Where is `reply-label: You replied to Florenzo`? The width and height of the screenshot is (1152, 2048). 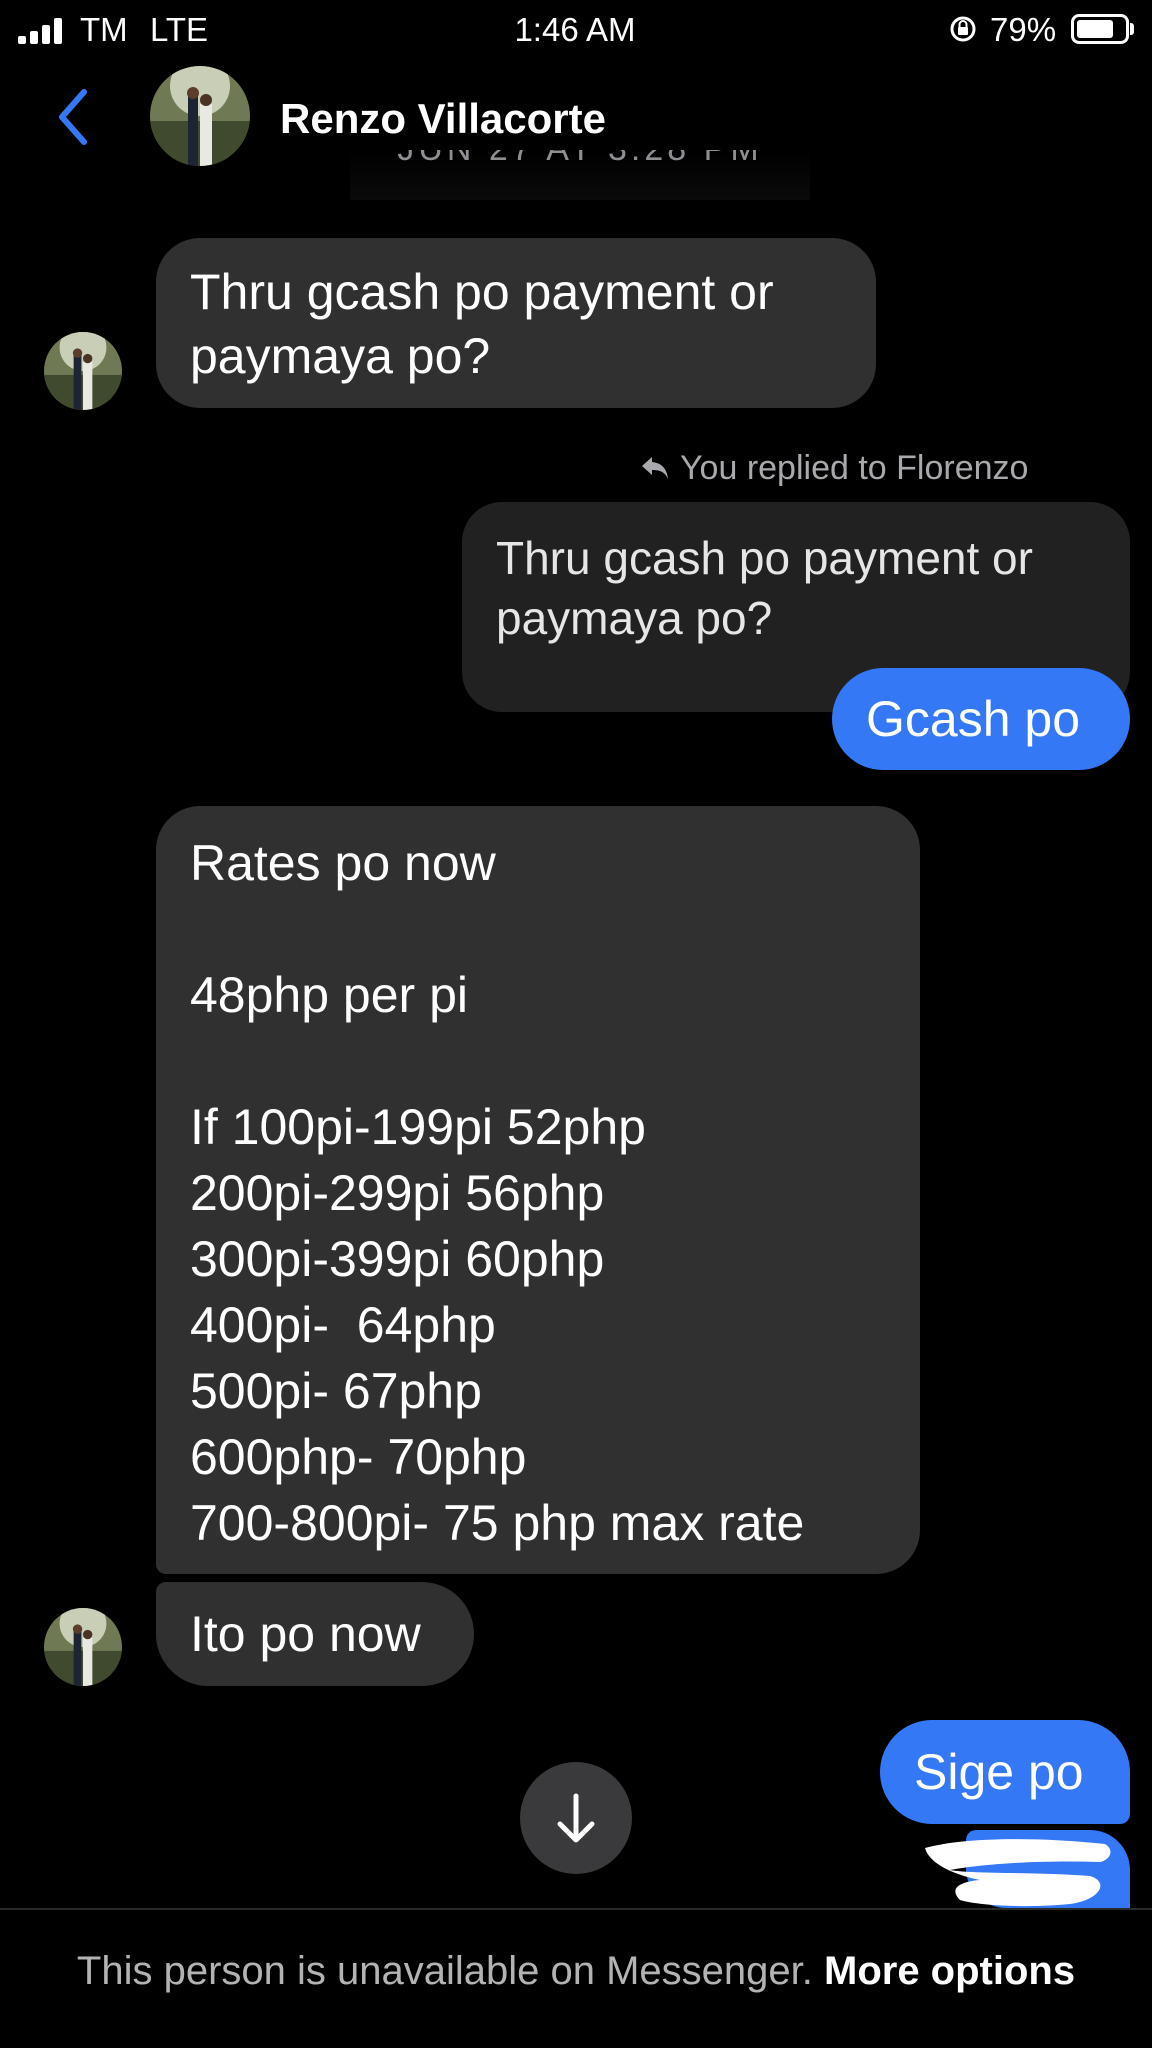 reply-label: You replied to Florenzo is located at coordinates (834, 469).